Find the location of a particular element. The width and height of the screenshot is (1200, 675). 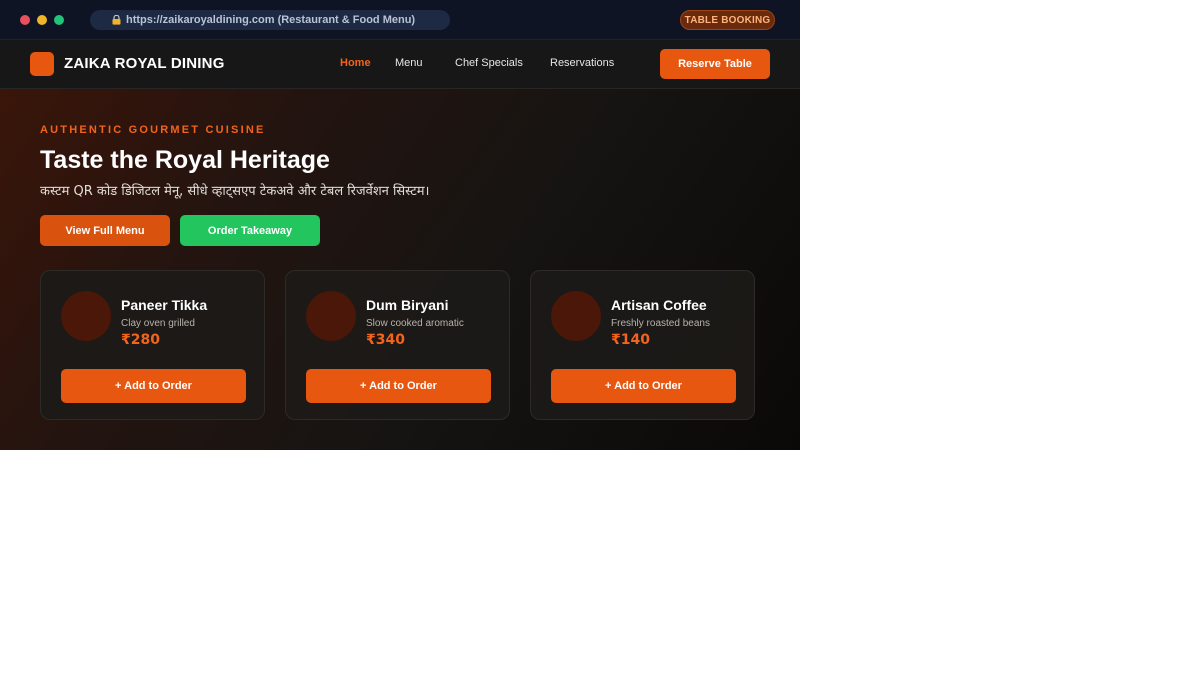

logo-mark is located at coordinates (42, 64).